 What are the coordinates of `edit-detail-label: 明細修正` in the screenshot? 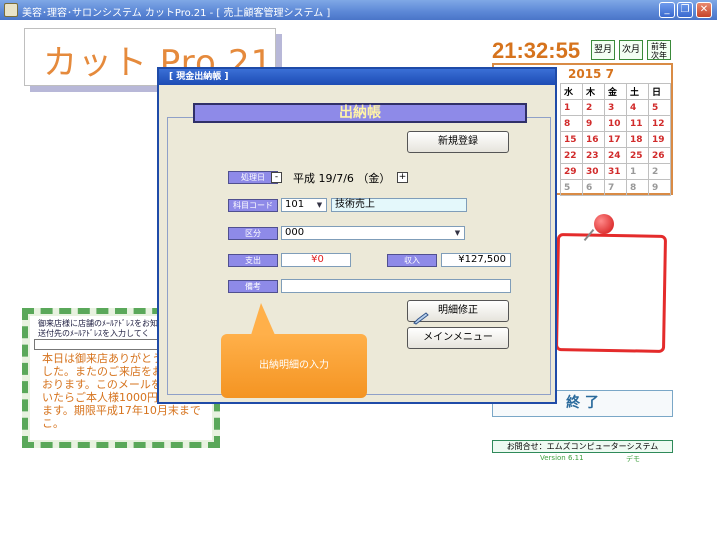 It's located at (458, 310).